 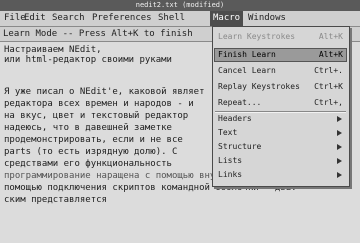 What do you see at coordinates (15, 18) in the screenshot?
I see `menu-file: File` at bounding box center [15, 18].